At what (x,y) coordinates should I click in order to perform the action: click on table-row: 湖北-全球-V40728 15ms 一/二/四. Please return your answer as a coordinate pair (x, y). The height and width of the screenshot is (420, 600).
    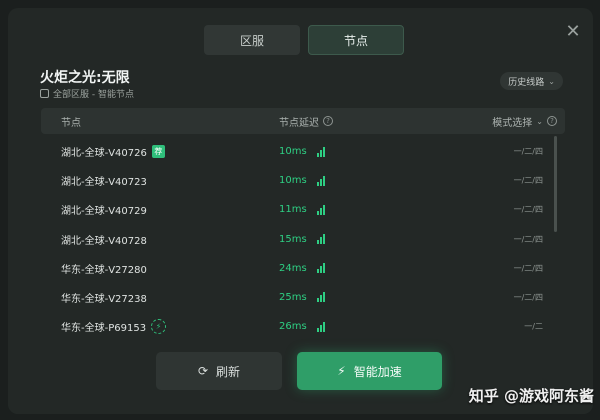
    Looking at the image, I should click on (303, 239).